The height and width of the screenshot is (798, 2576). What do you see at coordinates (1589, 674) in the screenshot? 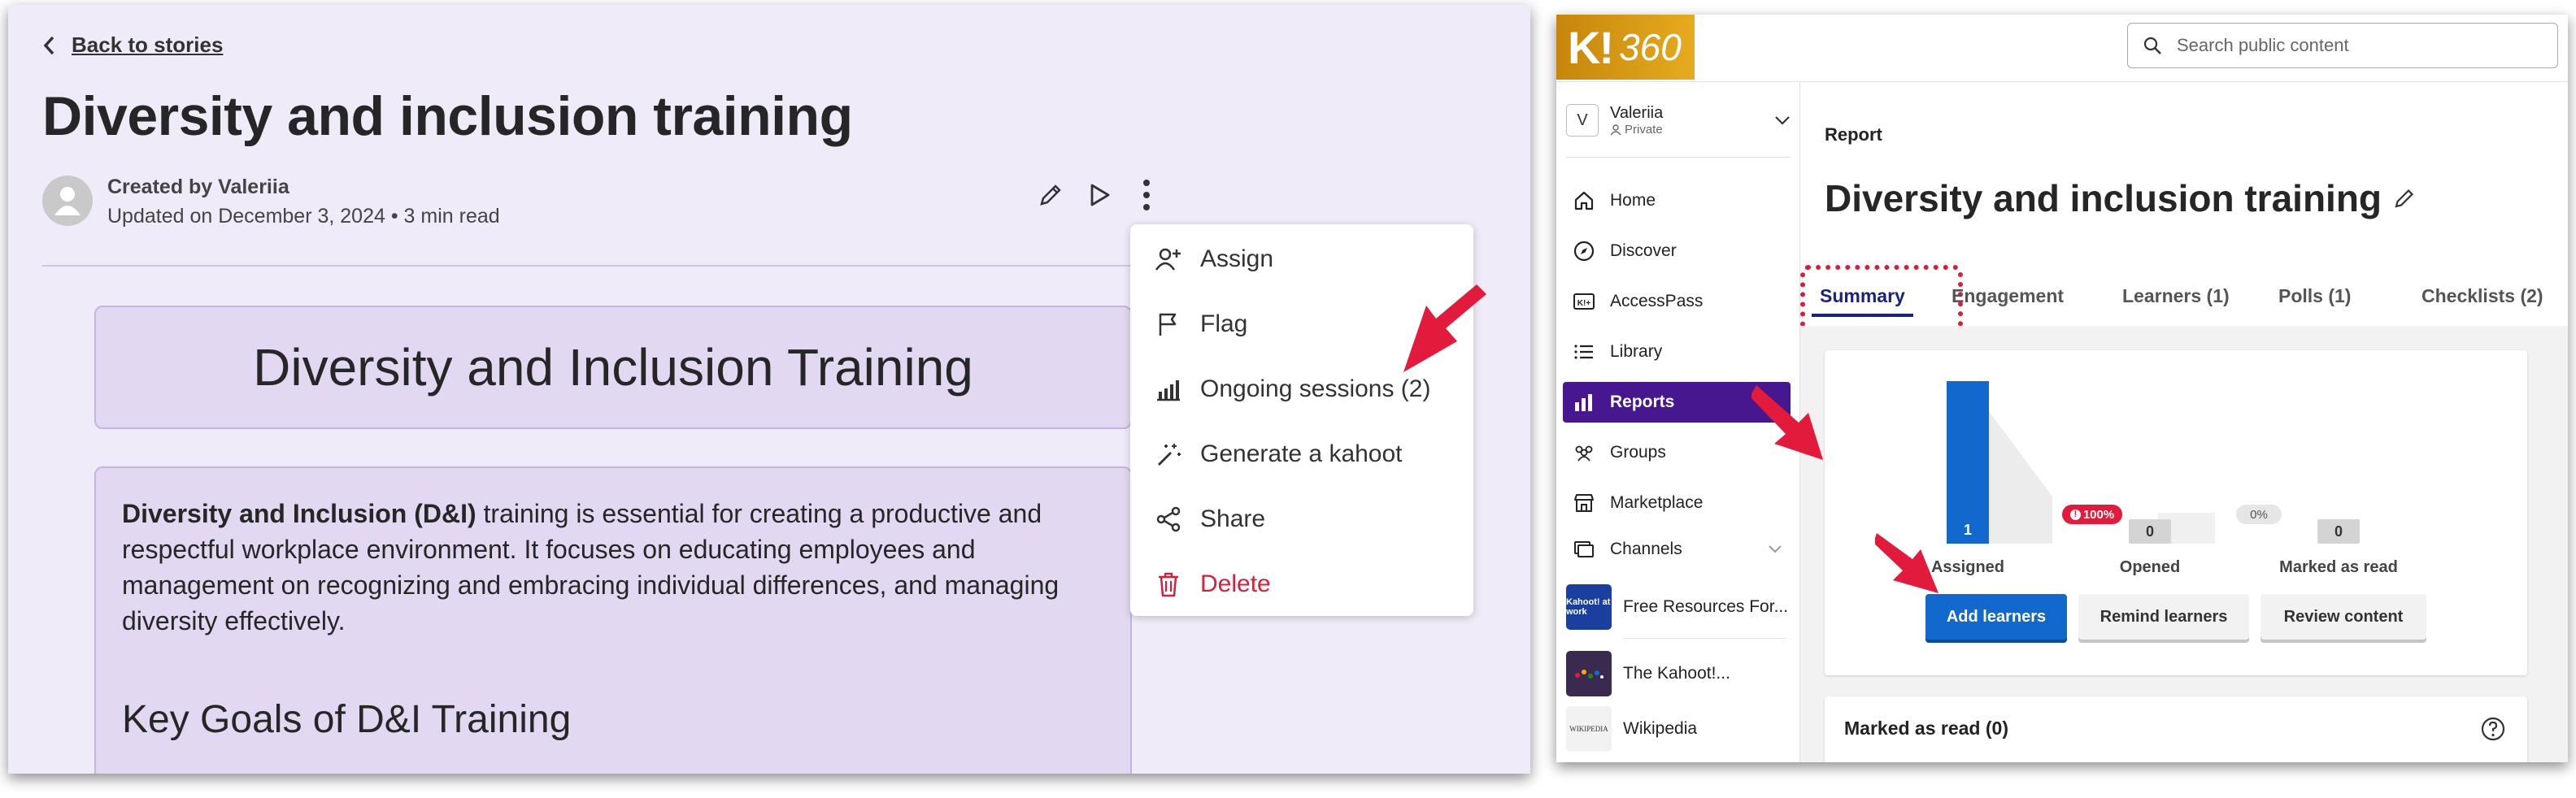
I see `channel-art-icon` at bounding box center [1589, 674].